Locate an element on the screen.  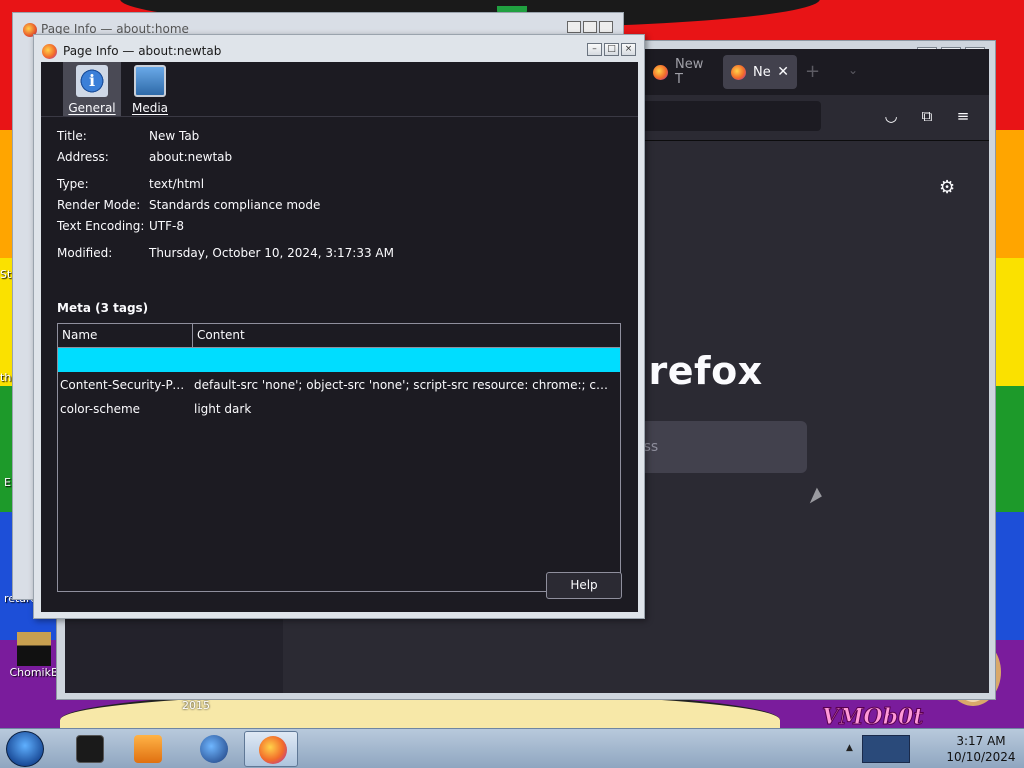
globe-icon is located at coordinates (214, 749).